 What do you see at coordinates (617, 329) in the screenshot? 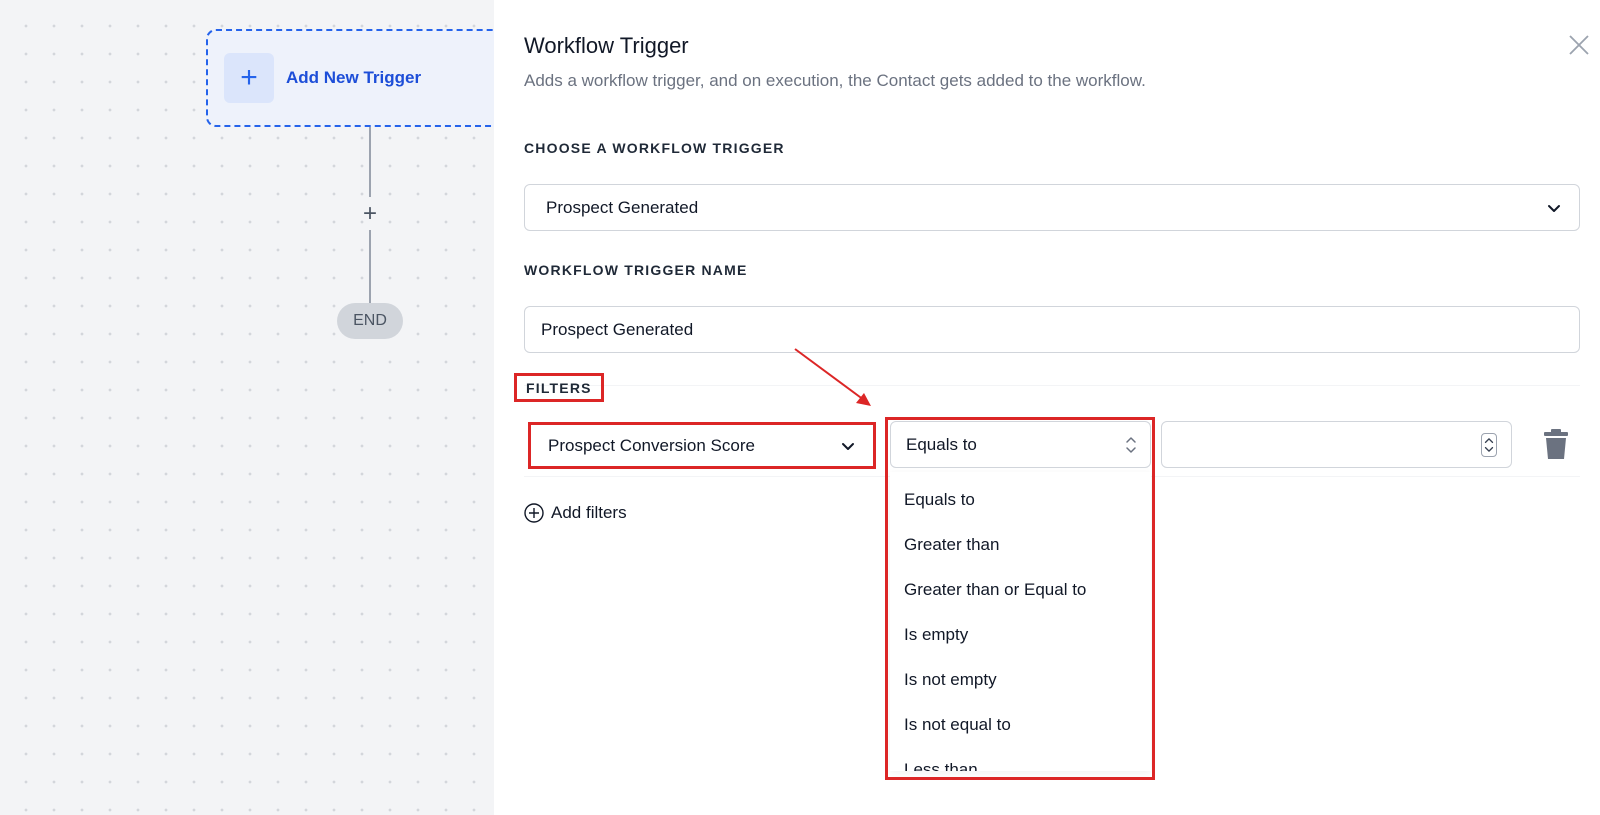
I see `trigger-name-value: Prospect Generated` at bounding box center [617, 329].